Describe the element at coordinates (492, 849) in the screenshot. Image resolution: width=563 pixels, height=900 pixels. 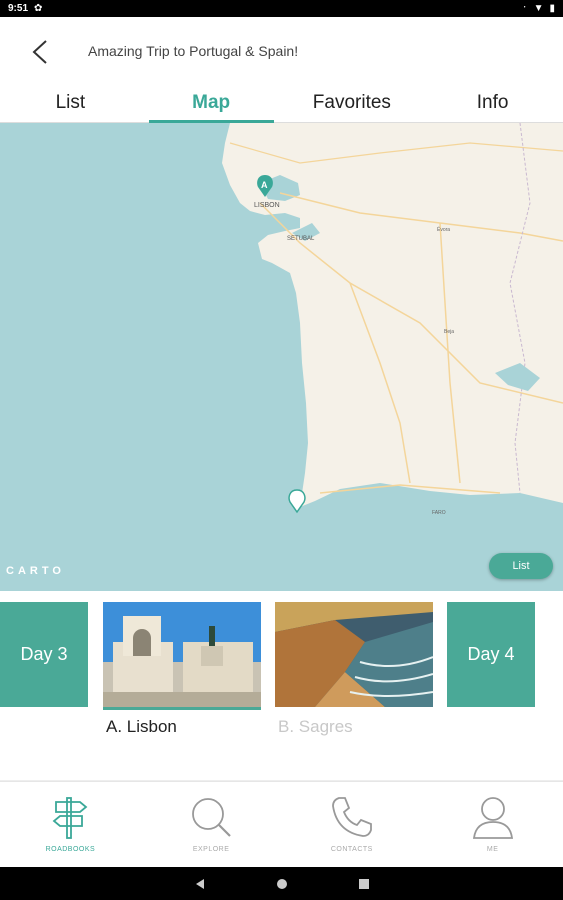
I see `nav-label-me: ME` at that location.